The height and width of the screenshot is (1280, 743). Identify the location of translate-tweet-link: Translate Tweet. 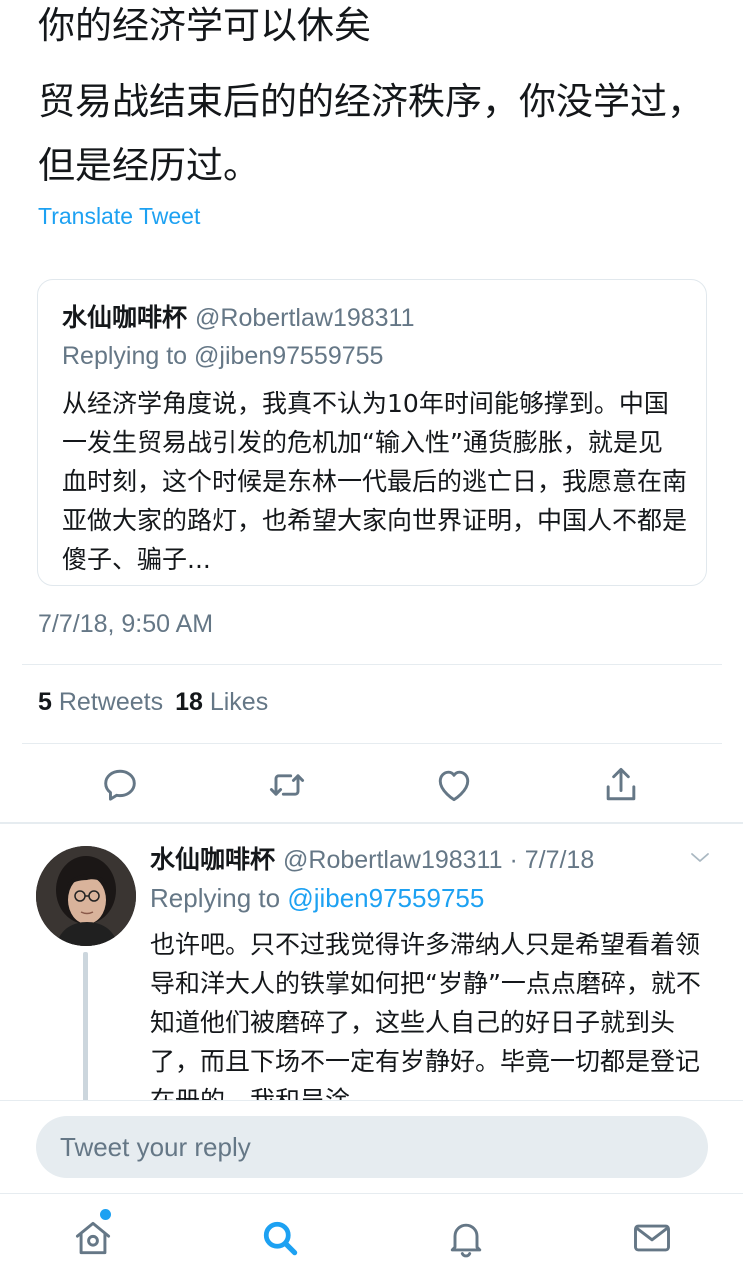
(119, 216).